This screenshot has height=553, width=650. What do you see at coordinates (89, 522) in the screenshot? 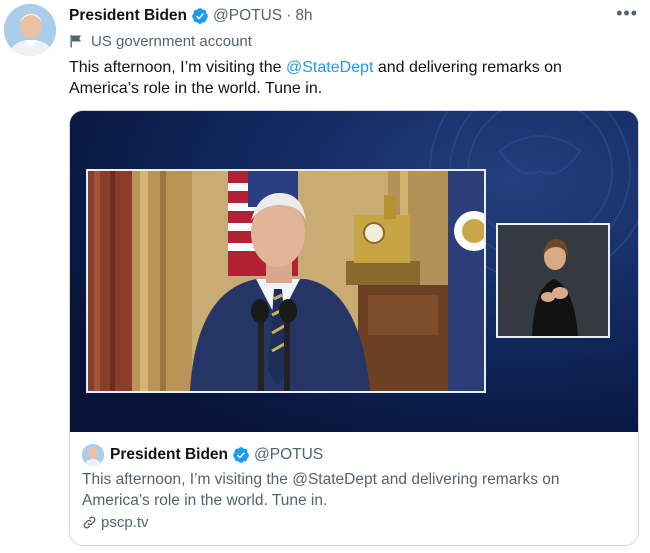
I see `link-icon` at bounding box center [89, 522].